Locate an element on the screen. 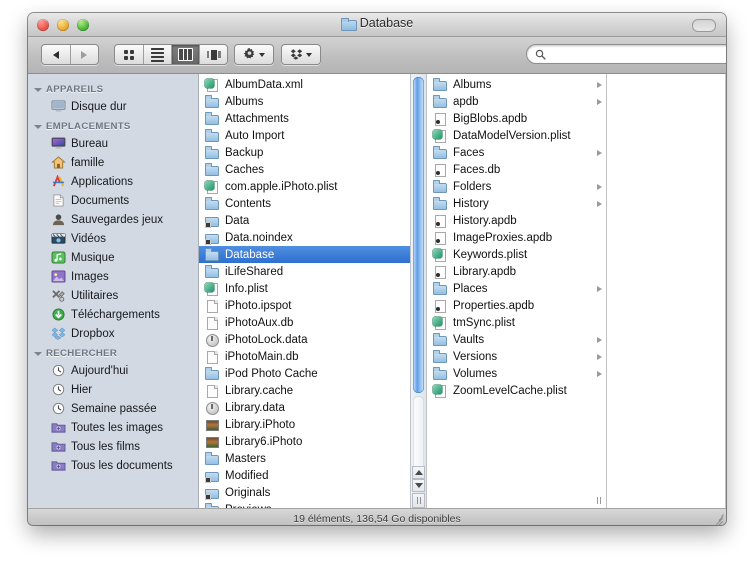 This screenshot has width=755, height=583. back-button is located at coordinates (56, 54).